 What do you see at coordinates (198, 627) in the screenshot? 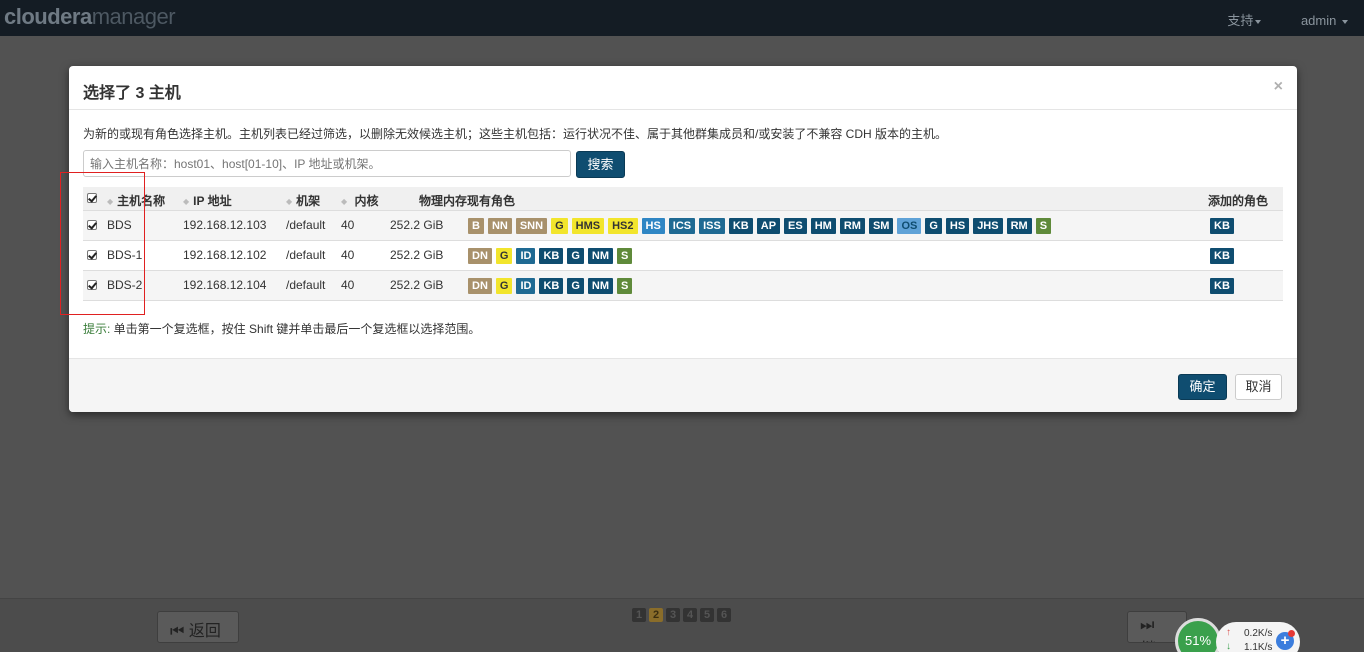
I see `back-button: ⏮ 返回` at bounding box center [198, 627].